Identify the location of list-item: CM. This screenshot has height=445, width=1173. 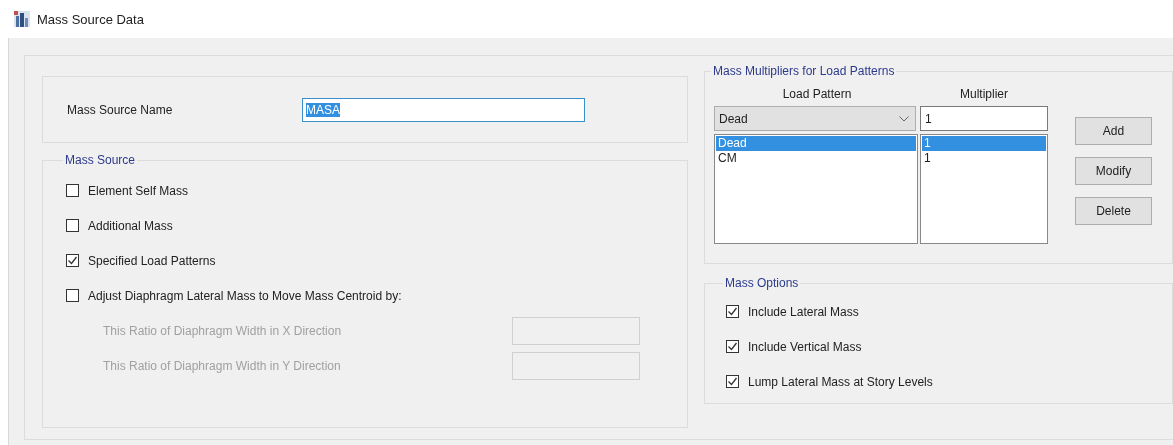
(816, 158).